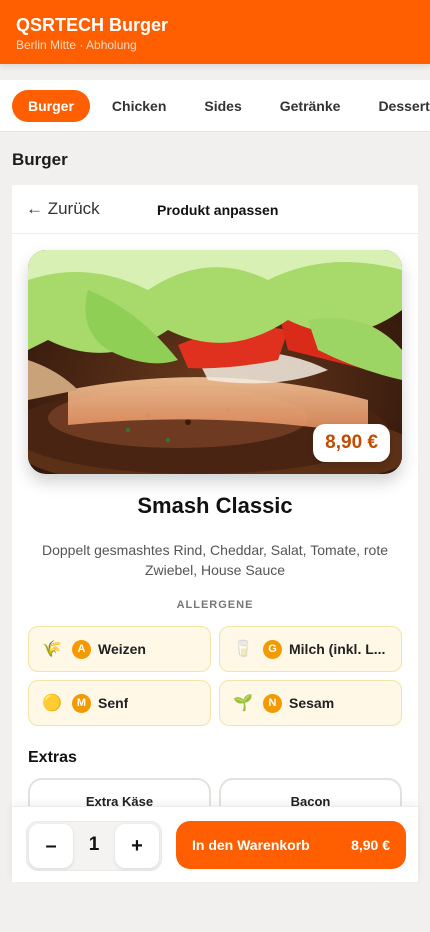 The image size is (430, 932). What do you see at coordinates (218, 210) in the screenshot?
I see `panel-title: Produkt anpassen` at bounding box center [218, 210].